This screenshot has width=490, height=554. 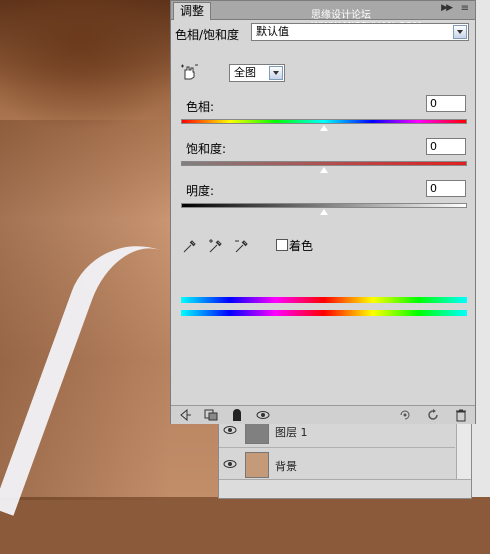 I want to click on hue-slider-thumb, so click(x=324, y=128).